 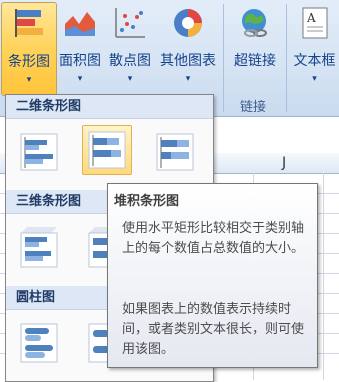 I want to click on 100-stacked-bar-option, so click(x=175, y=152).